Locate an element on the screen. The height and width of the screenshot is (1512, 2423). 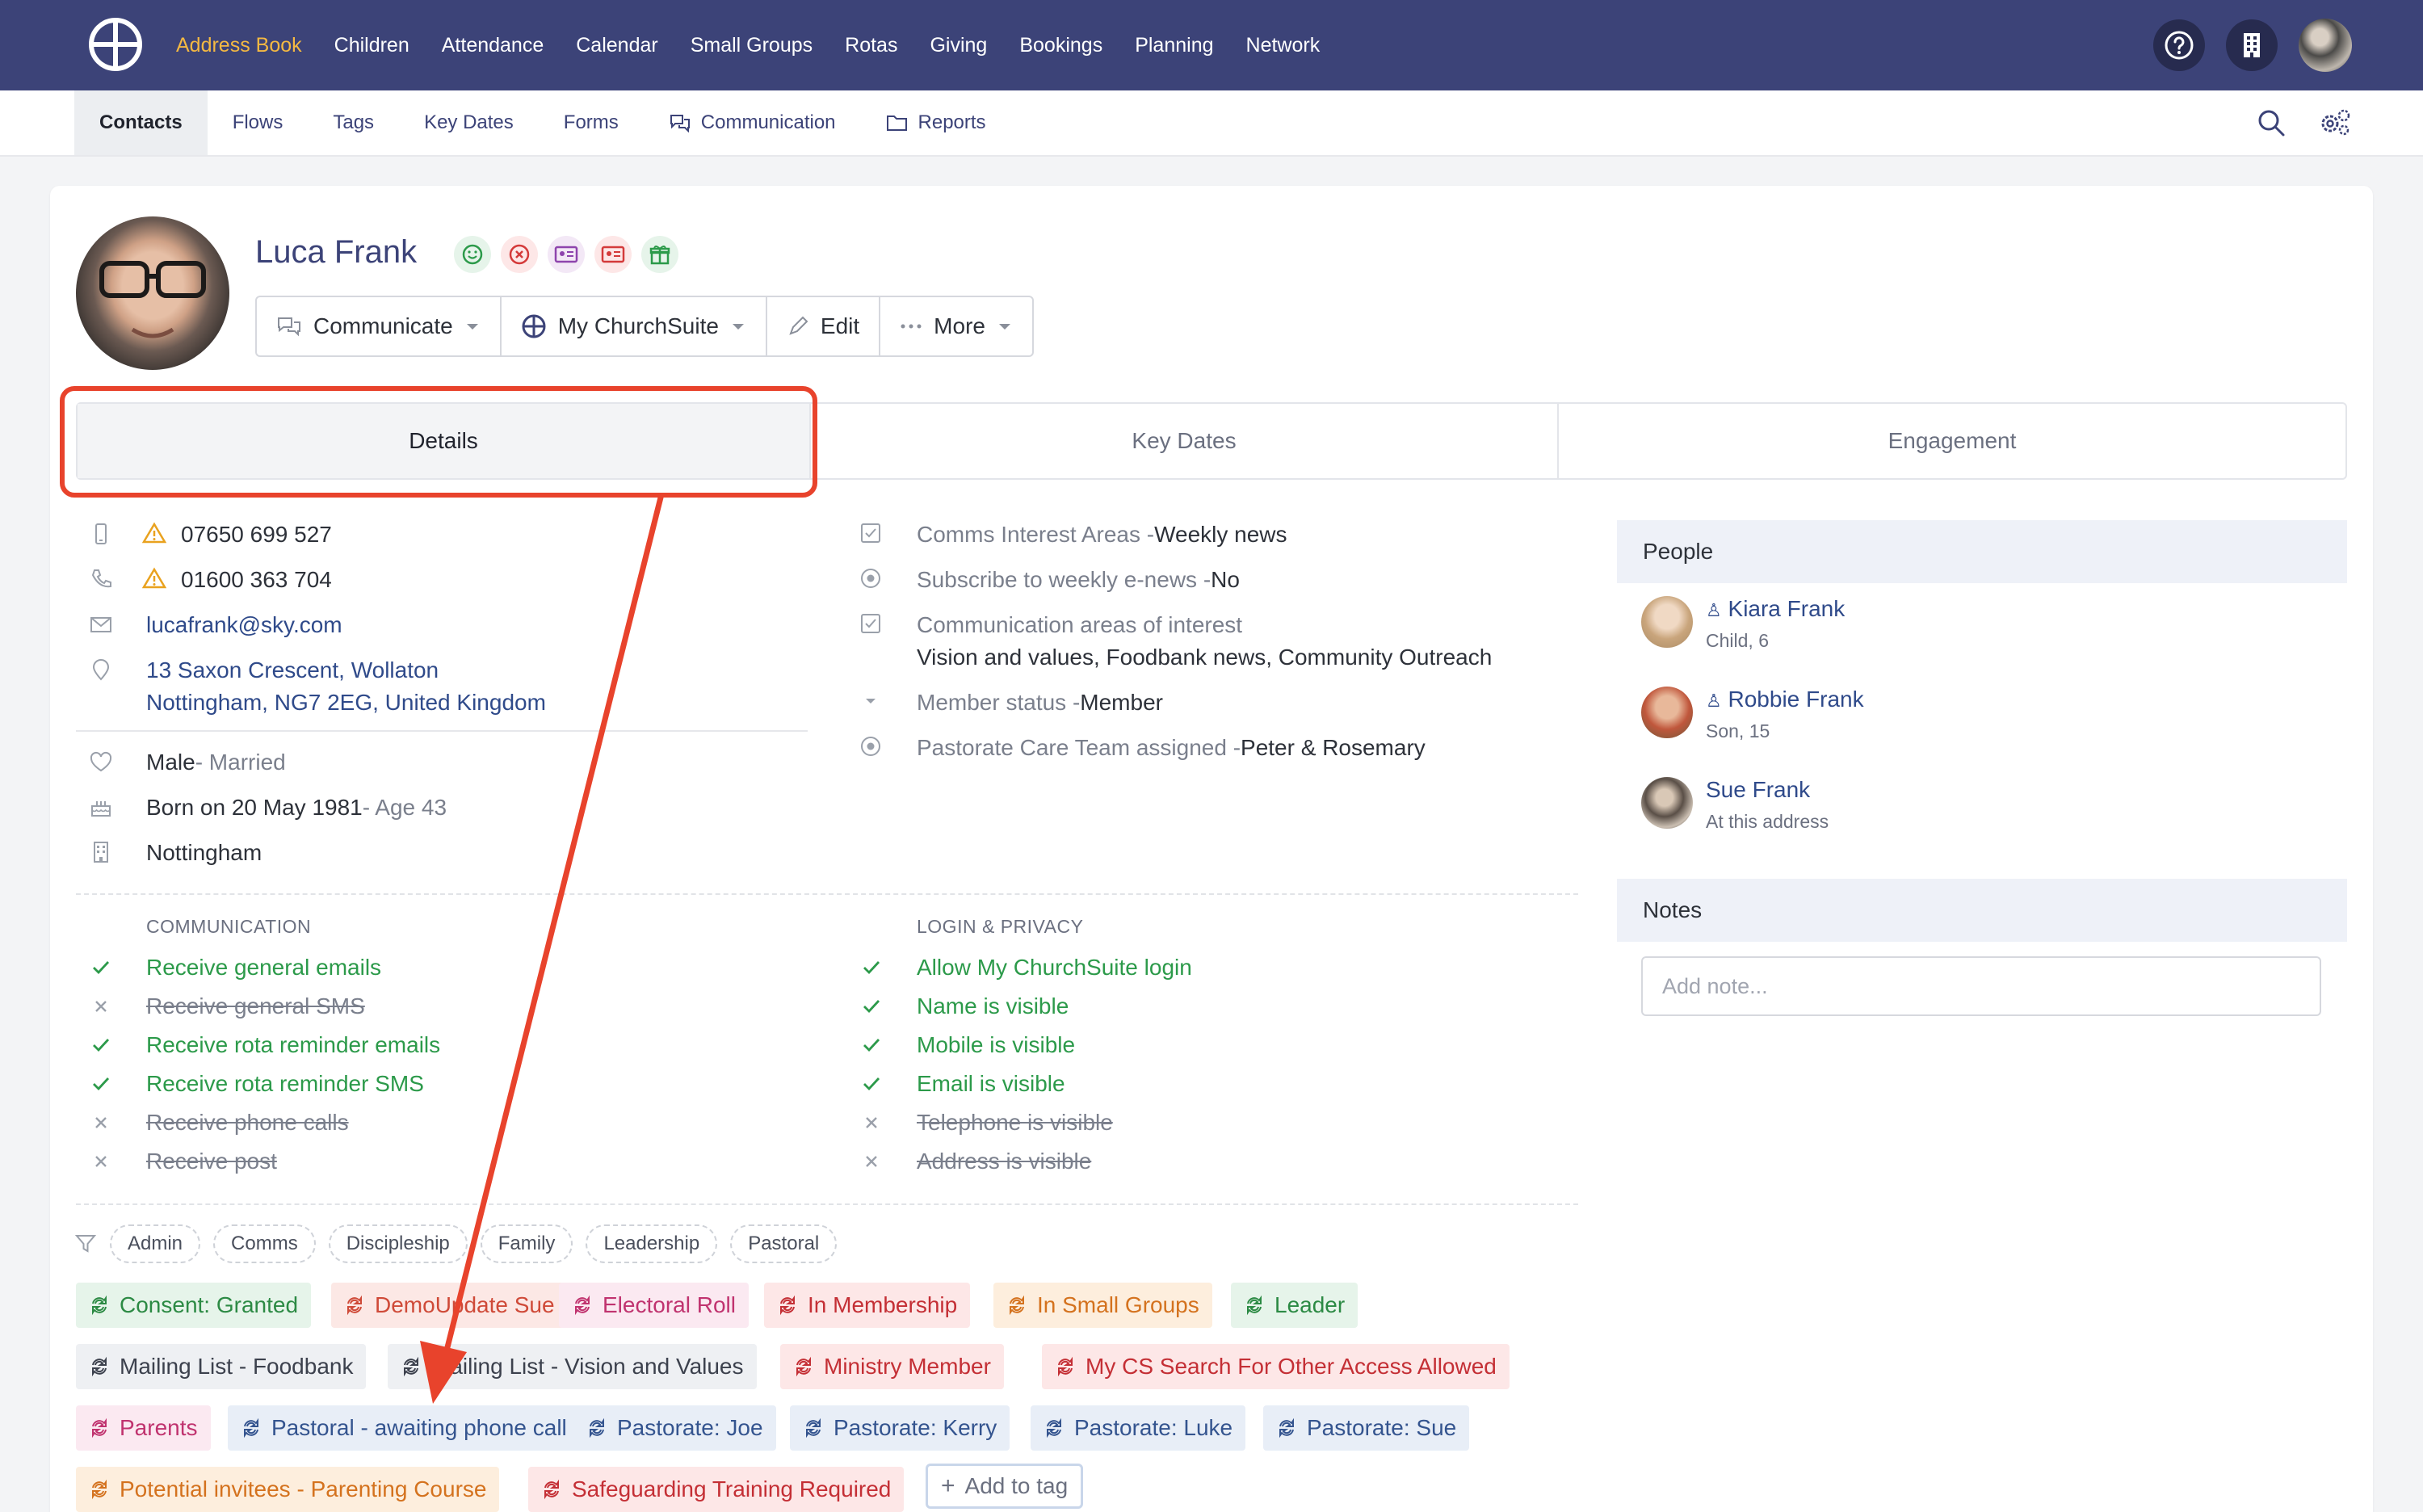
nav-network: Network is located at coordinates (1283, 45).